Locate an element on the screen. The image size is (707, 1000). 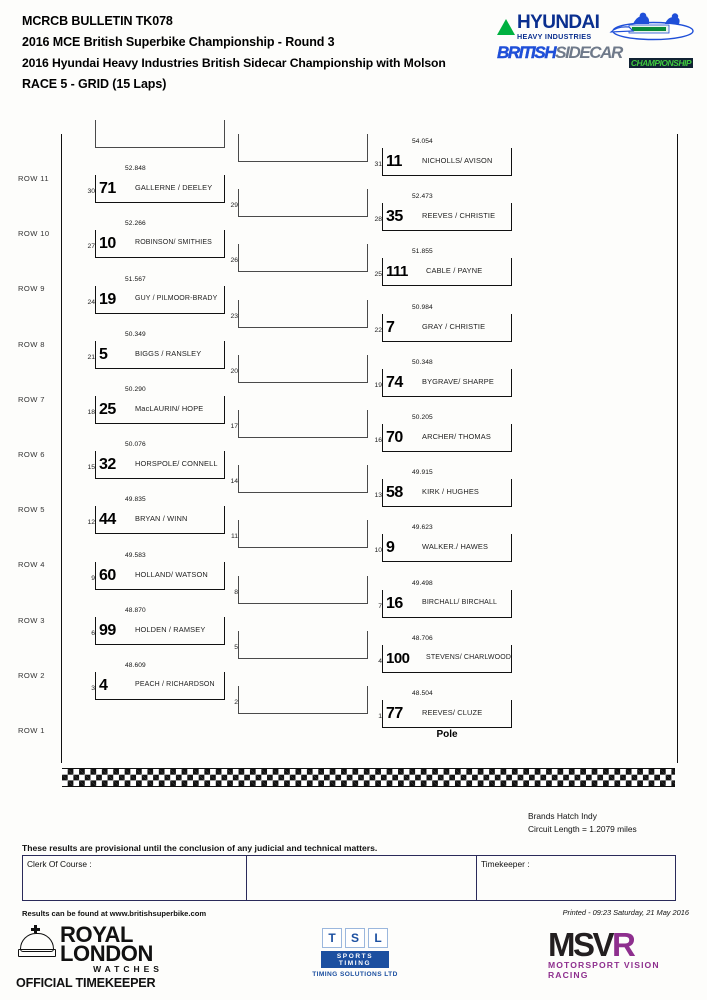
grid-position-number: 12 is located at coordinates (91, 523).